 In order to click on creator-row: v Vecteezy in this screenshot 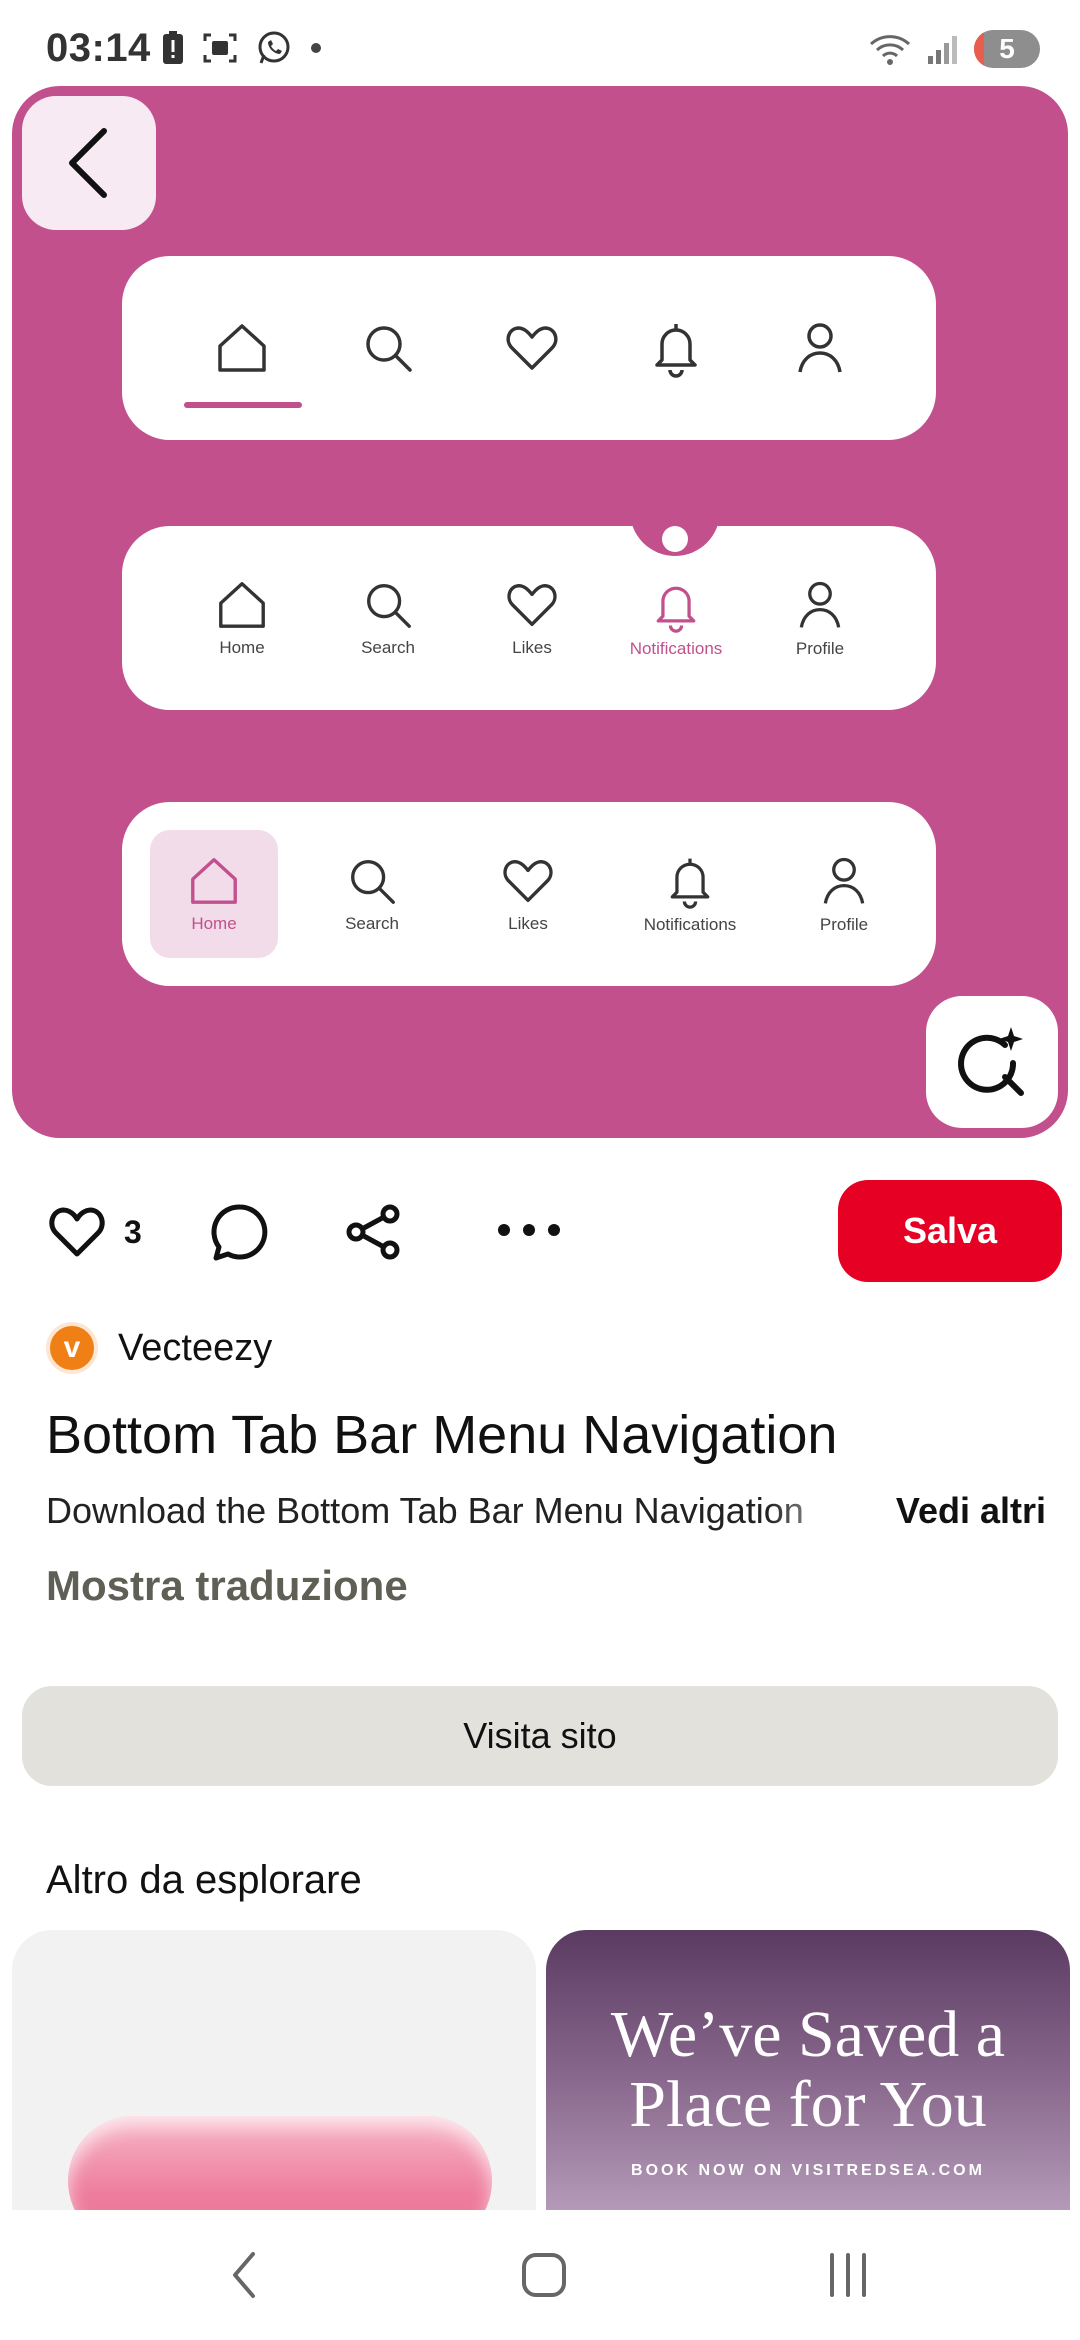, I will do `click(159, 1348)`.